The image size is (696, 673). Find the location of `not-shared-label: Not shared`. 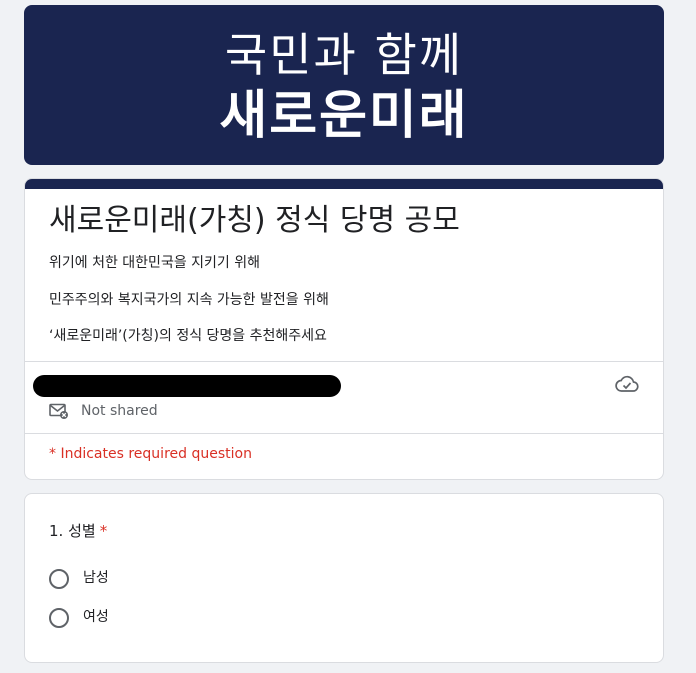

not-shared-label: Not shared is located at coordinates (119, 411).